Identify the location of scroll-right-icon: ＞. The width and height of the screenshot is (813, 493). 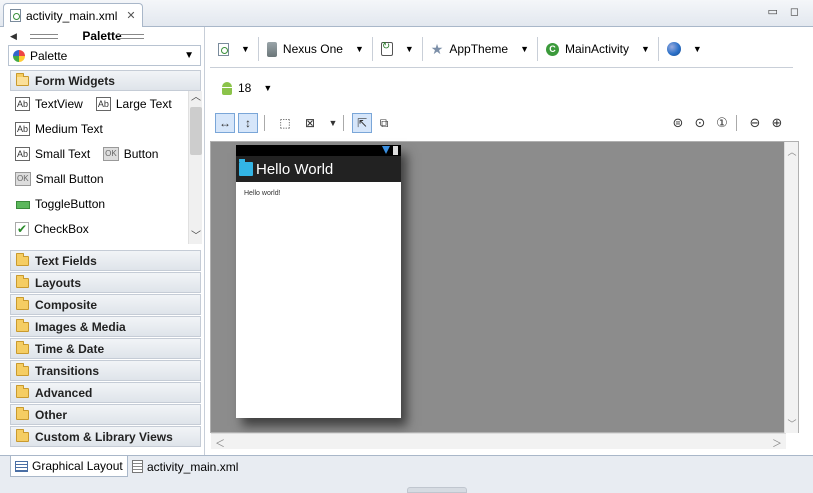
(777, 442).